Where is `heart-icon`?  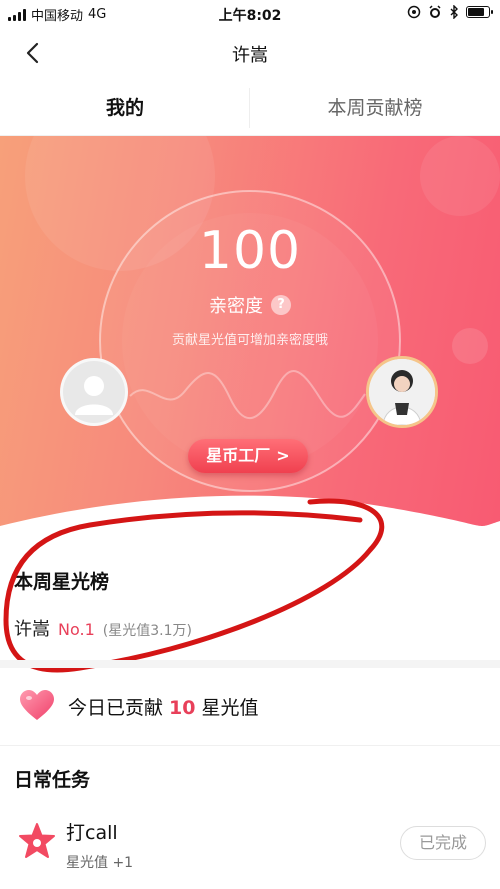
heart-icon is located at coordinates (37, 705).